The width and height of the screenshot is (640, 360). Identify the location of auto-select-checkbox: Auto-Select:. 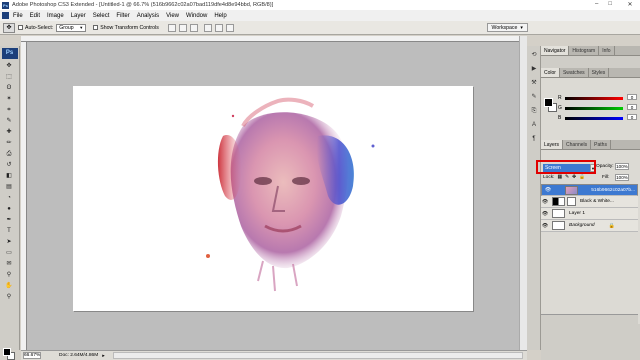
(35, 28).